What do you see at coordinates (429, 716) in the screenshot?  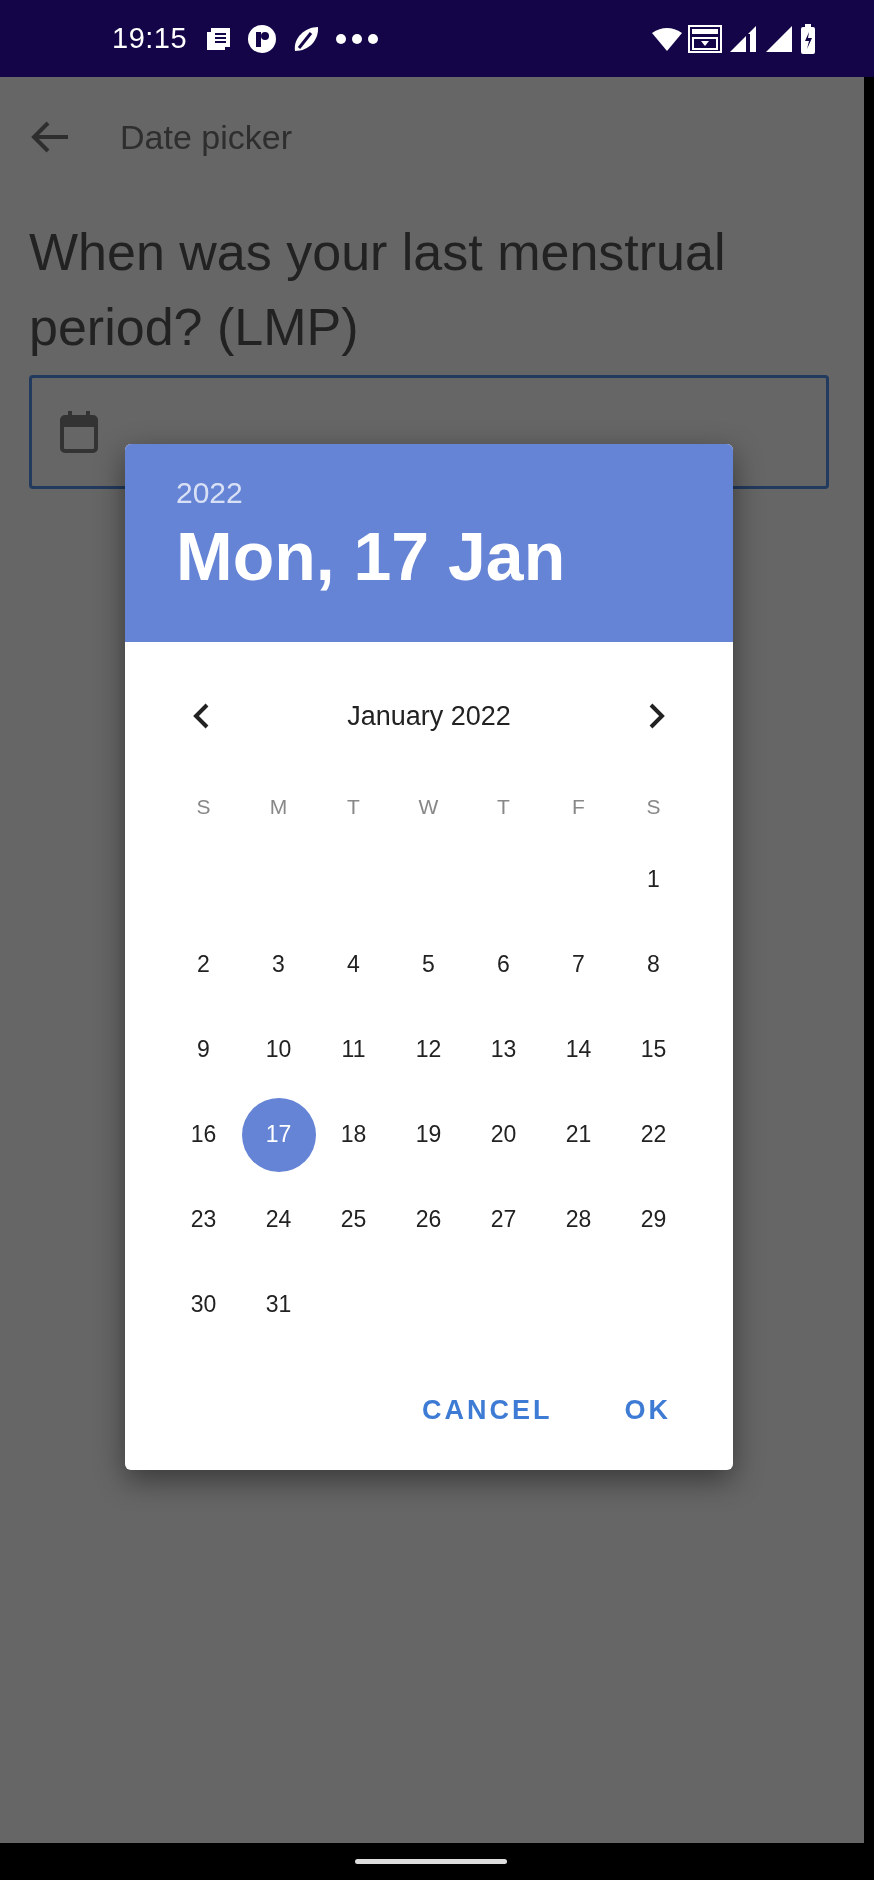 I see `month-title: January 2022` at bounding box center [429, 716].